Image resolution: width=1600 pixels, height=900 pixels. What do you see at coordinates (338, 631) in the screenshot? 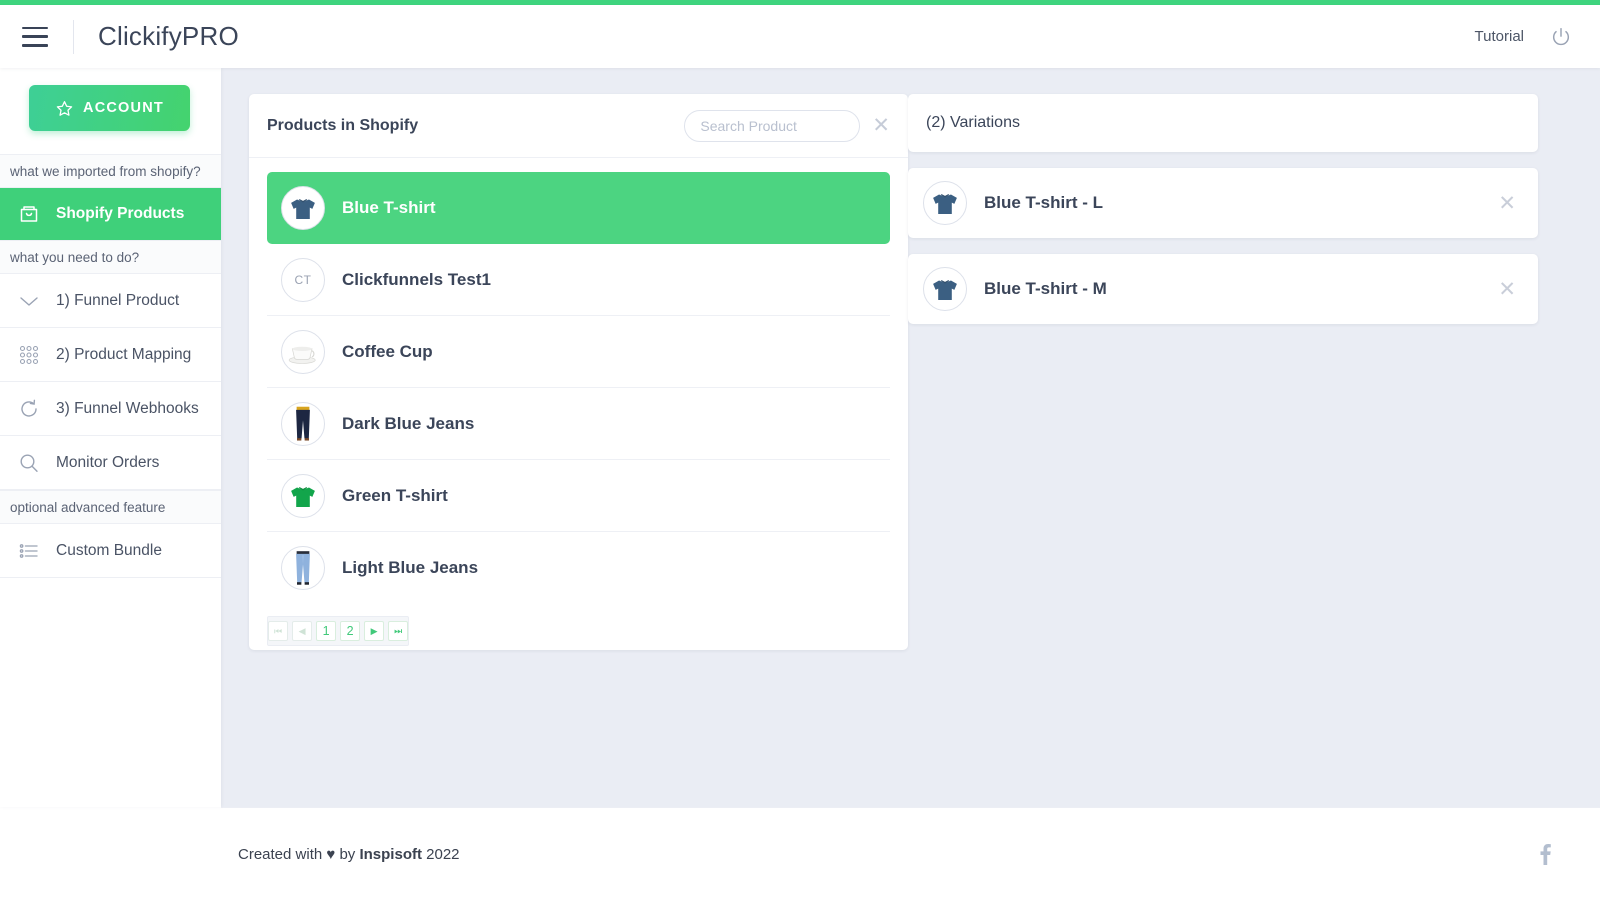
I see `pagination: ⏮ ◀ 1 2 ▶ ⏭` at bounding box center [338, 631].